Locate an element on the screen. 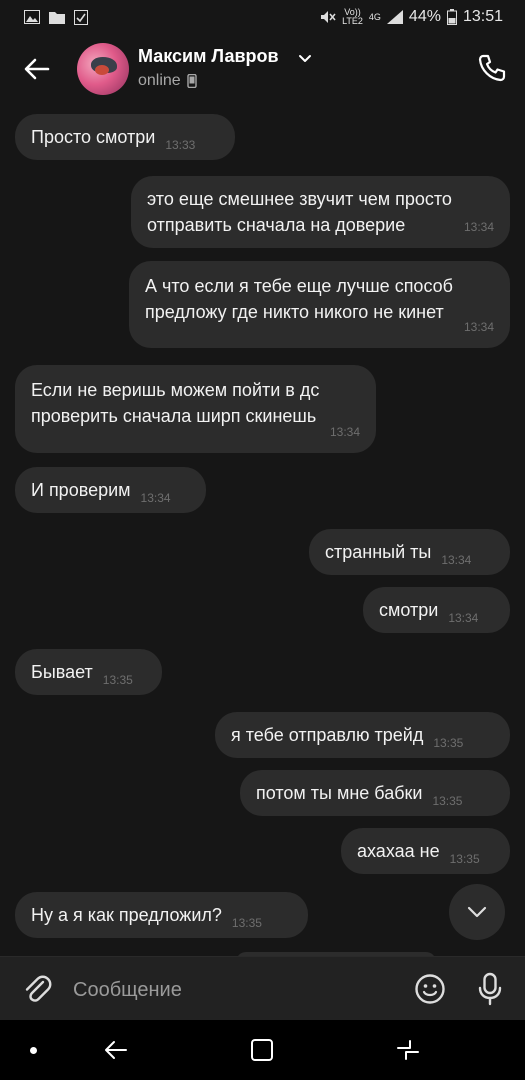  contact-status: online is located at coordinates (167, 81).